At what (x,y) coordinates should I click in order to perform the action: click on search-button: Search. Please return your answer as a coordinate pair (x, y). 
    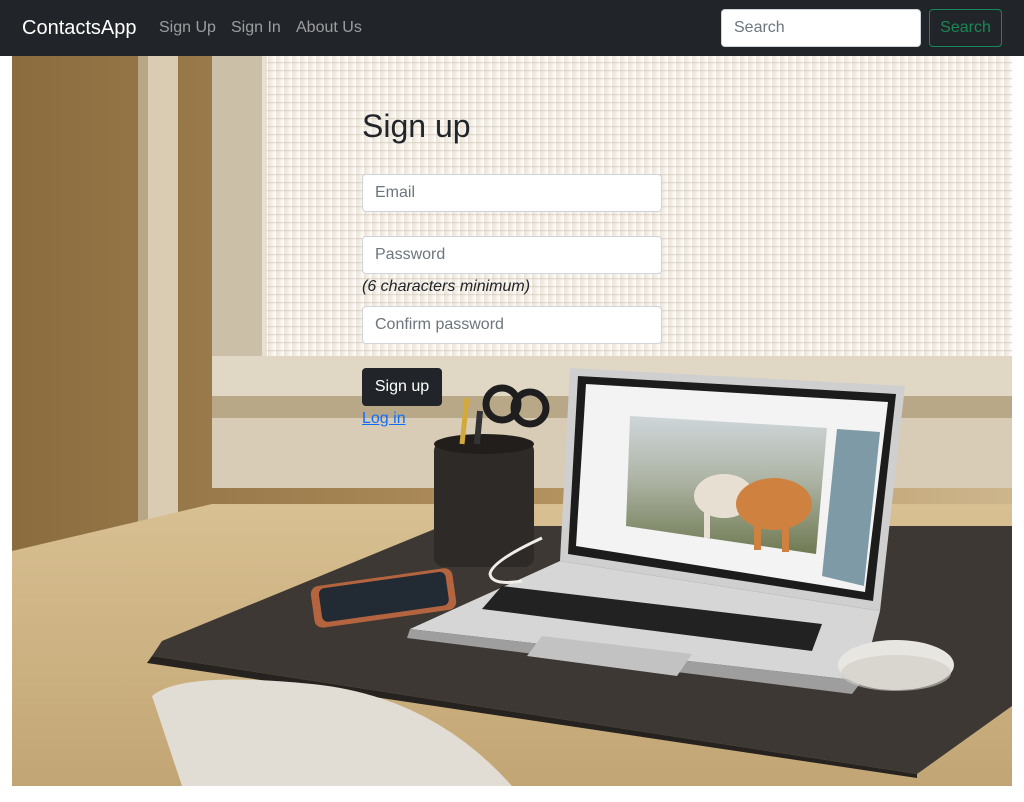
    Looking at the image, I should click on (965, 28).